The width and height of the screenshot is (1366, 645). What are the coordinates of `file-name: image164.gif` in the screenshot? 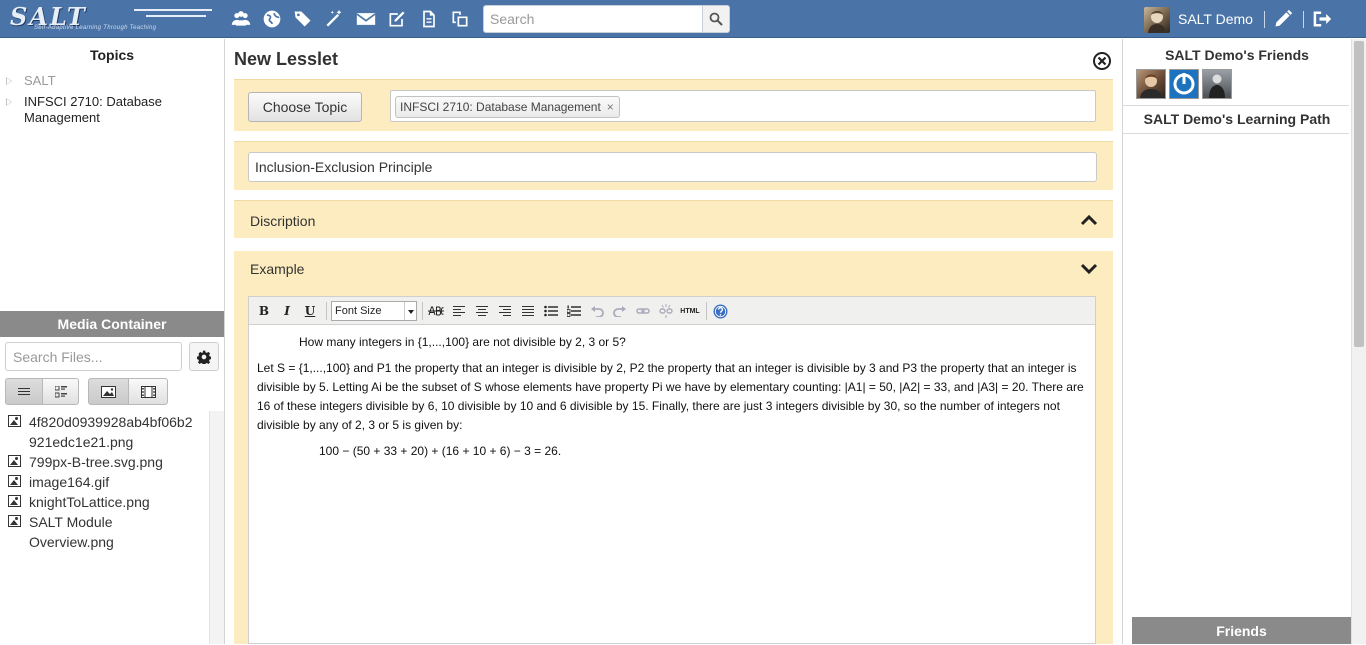 It's located at (69, 482).